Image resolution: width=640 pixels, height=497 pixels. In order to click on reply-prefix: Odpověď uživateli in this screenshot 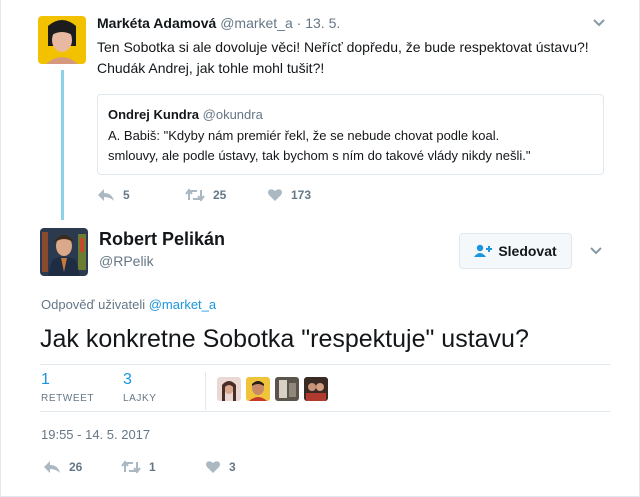, I will do `click(93, 304)`.